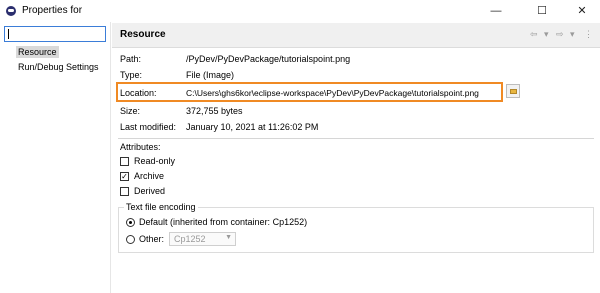  I want to click on encoding-select: Cp1252 ▼, so click(202, 239).